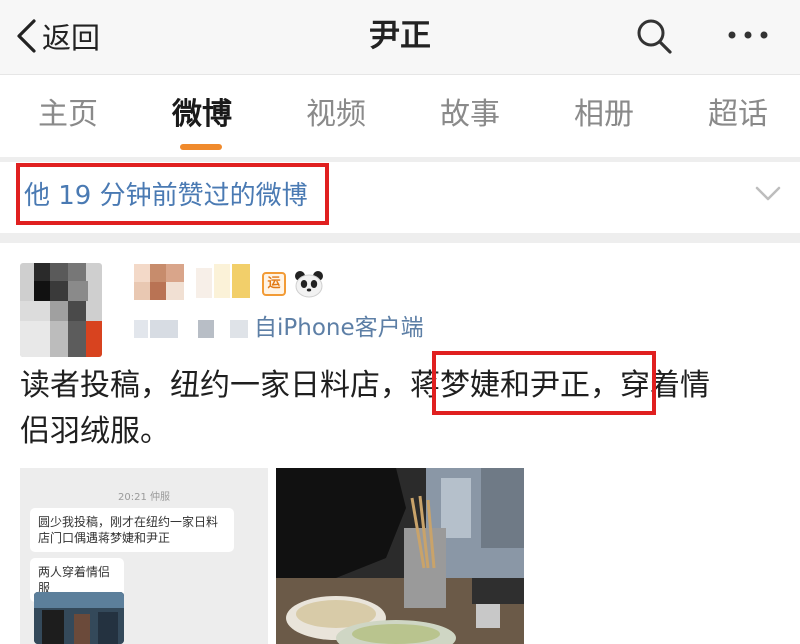 This screenshot has width=800, height=644. I want to click on post-text-line1: 读者投稿，纽约一家日料店，蒋梦婕和尹正，穿着情, so click(365, 385).